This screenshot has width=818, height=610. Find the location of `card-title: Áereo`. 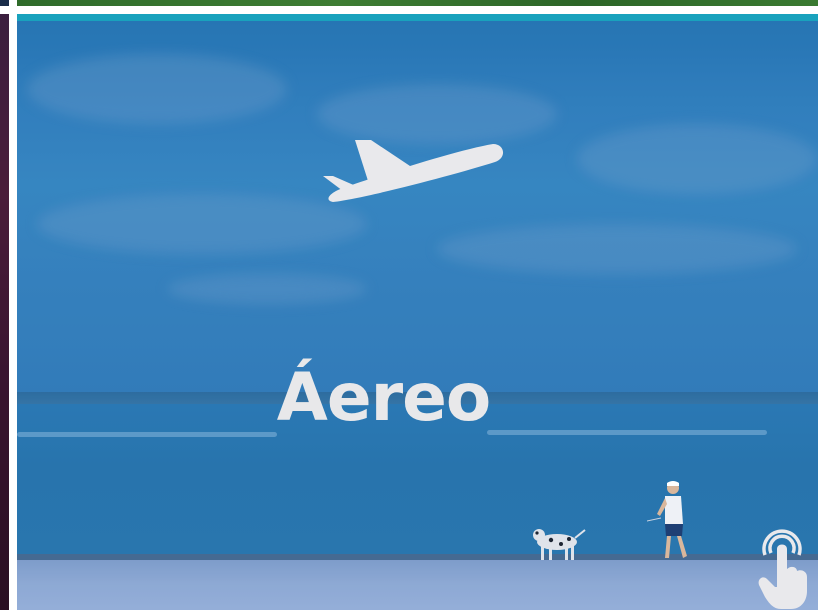

card-title: Áereo is located at coordinates (384, 397).